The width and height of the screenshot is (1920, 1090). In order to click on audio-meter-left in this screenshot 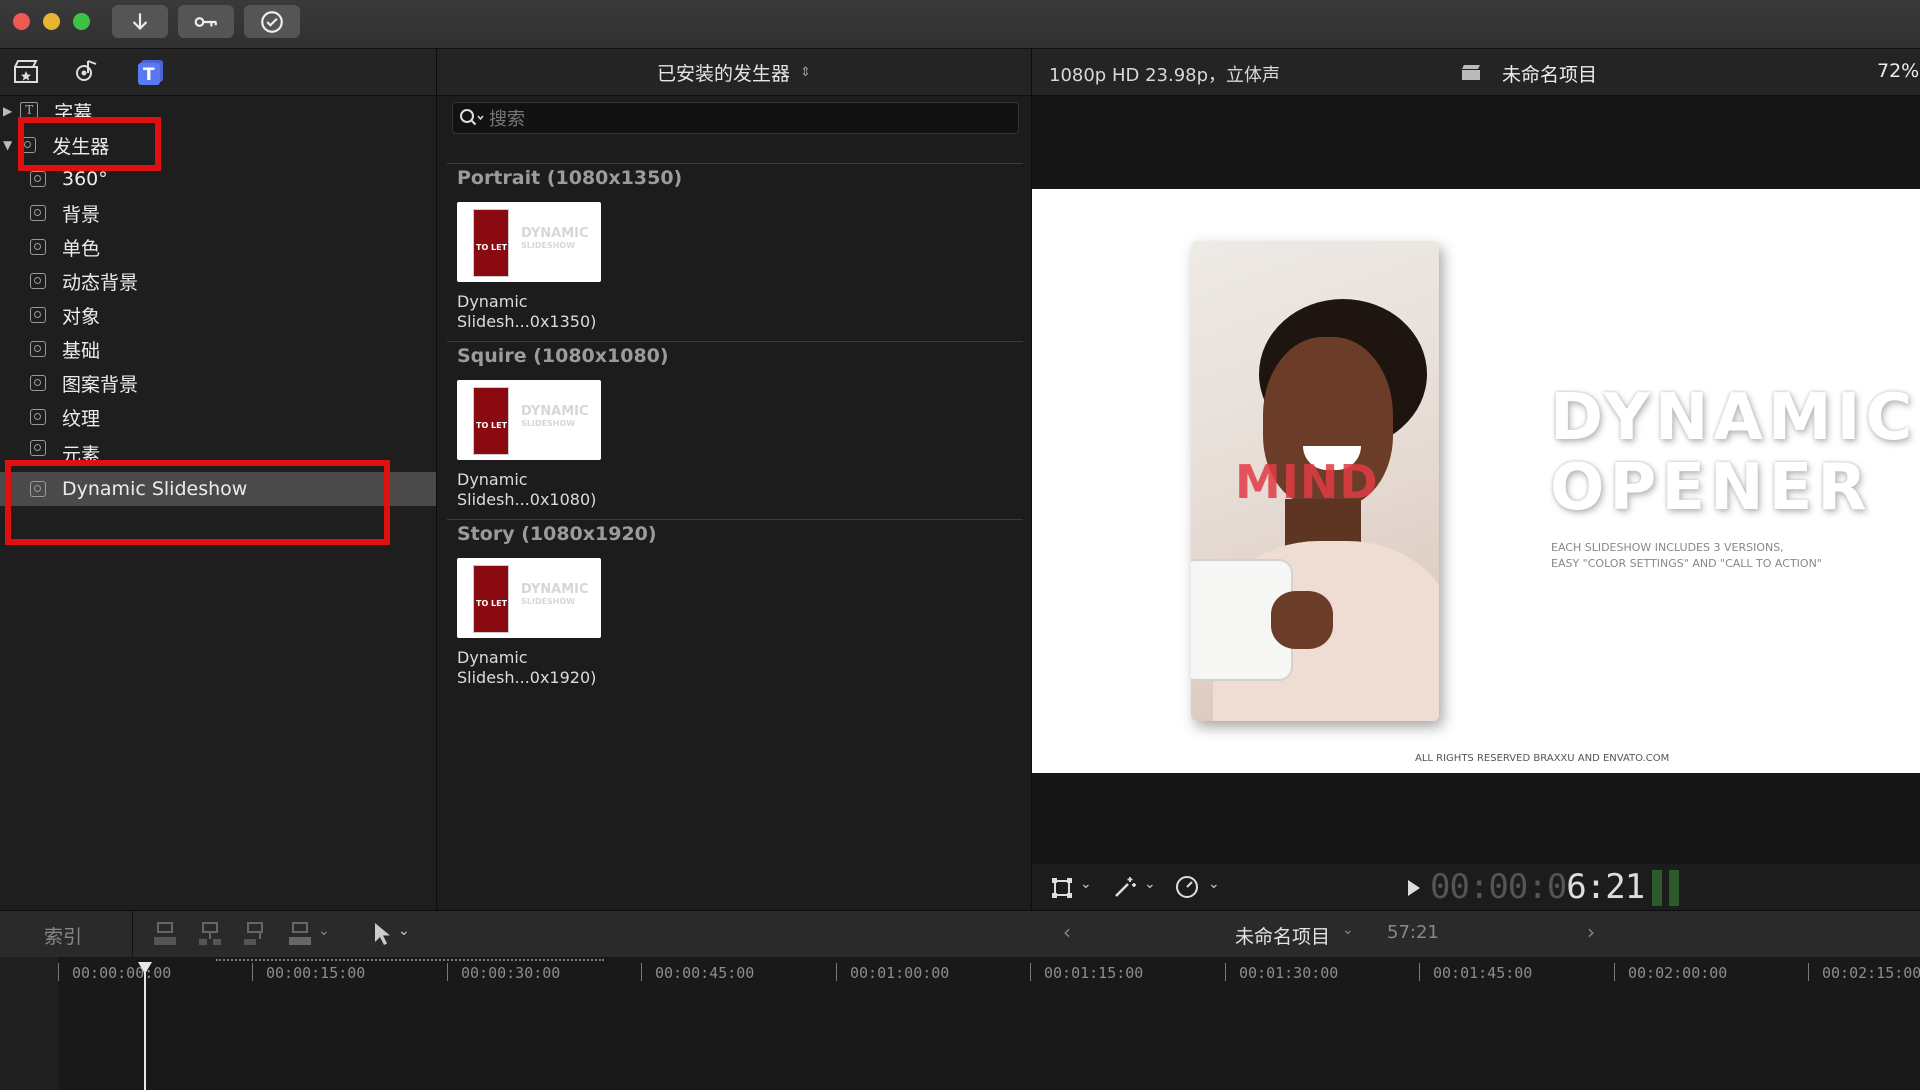, I will do `click(1657, 888)`.